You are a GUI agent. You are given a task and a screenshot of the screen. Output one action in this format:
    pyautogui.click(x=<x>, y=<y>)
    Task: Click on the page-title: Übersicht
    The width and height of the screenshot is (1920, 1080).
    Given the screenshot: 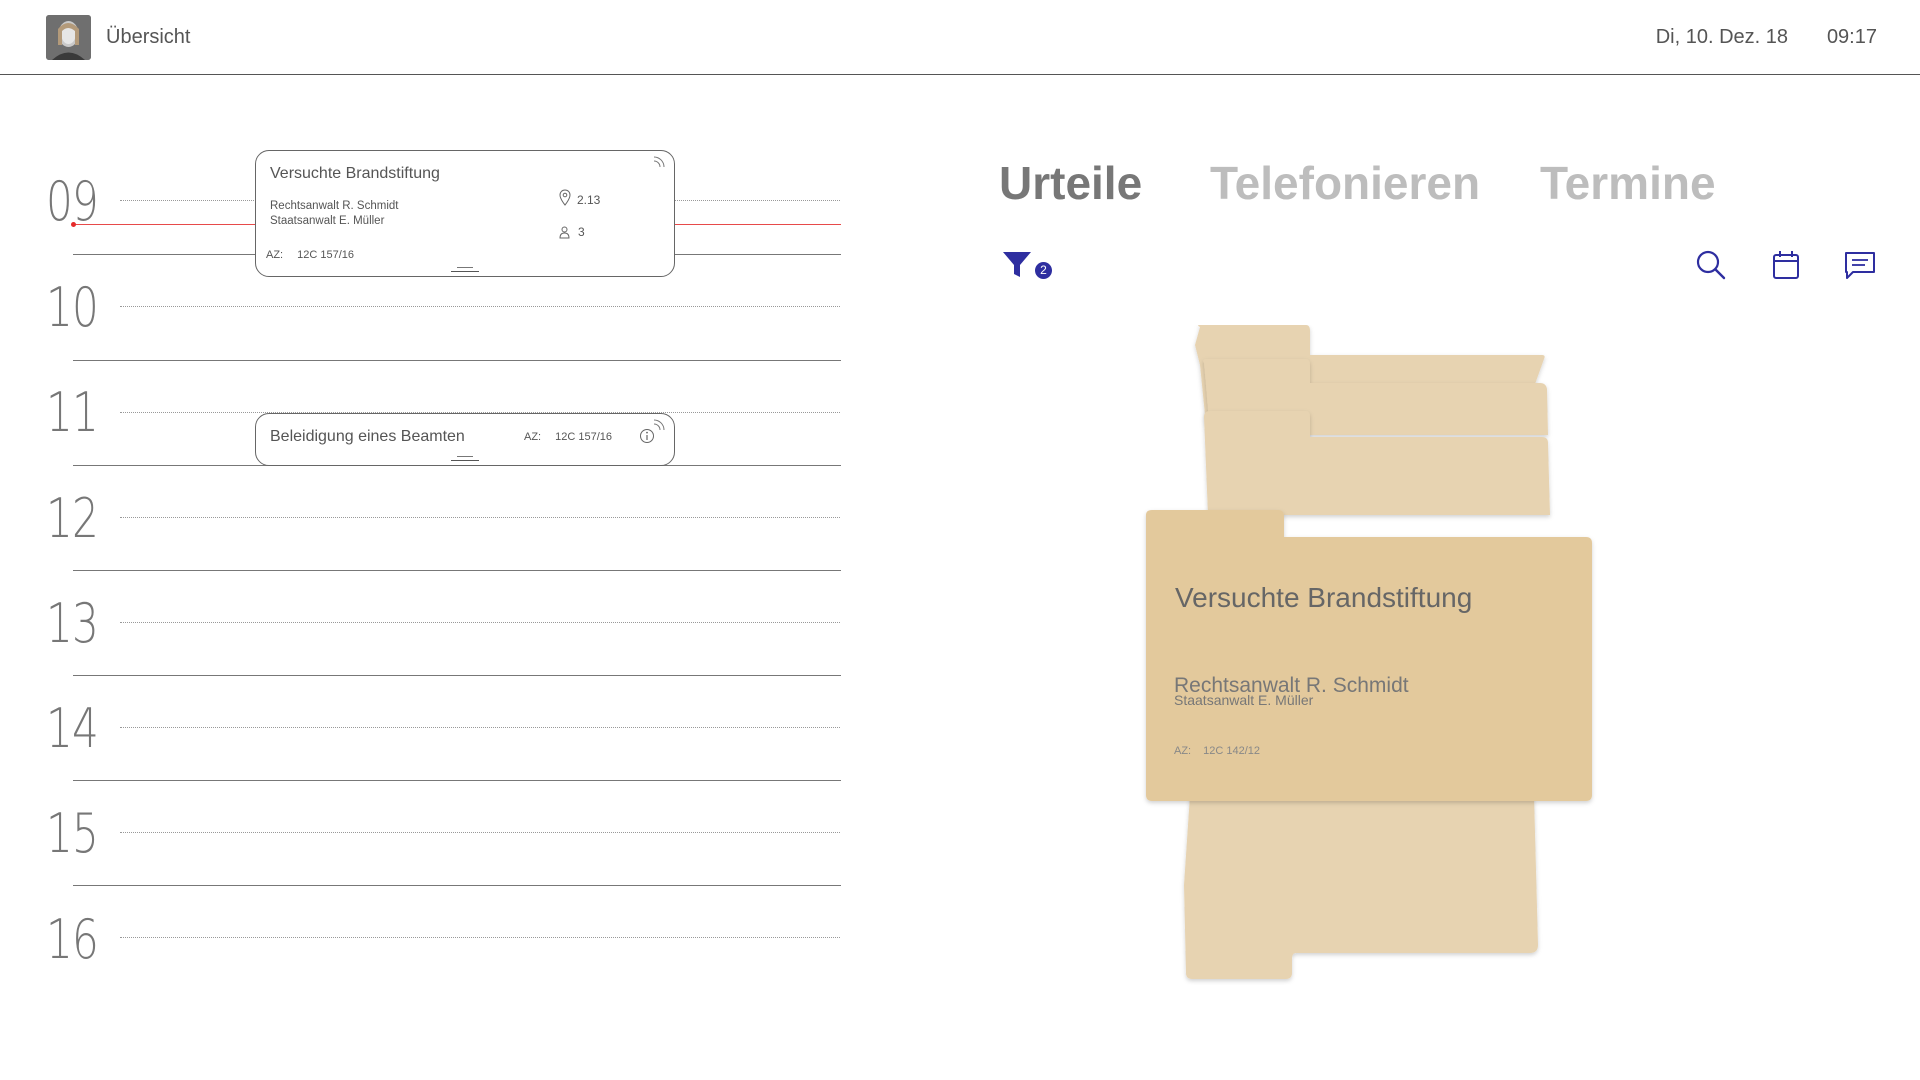 What is the action you would take?
    pyautogui.click(x=148, y=37)
    